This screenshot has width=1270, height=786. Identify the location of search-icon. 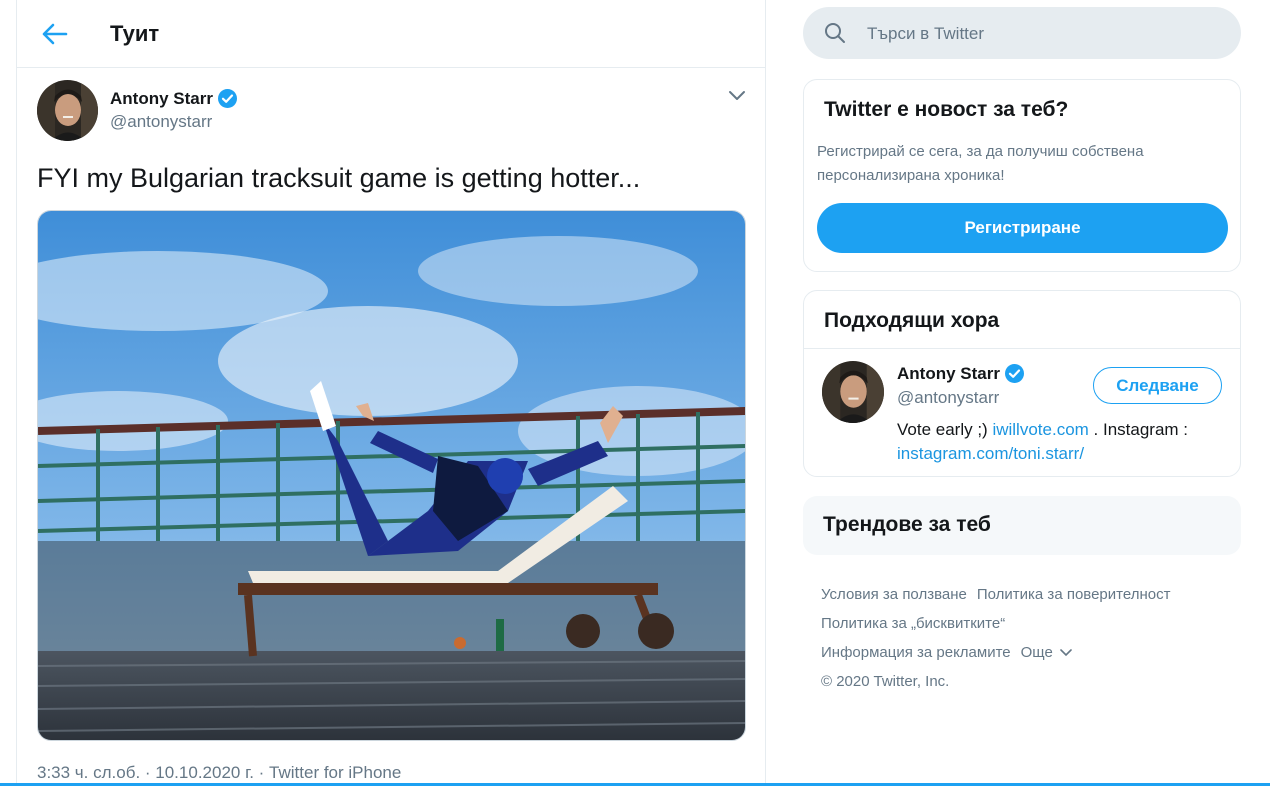
(835, 33).